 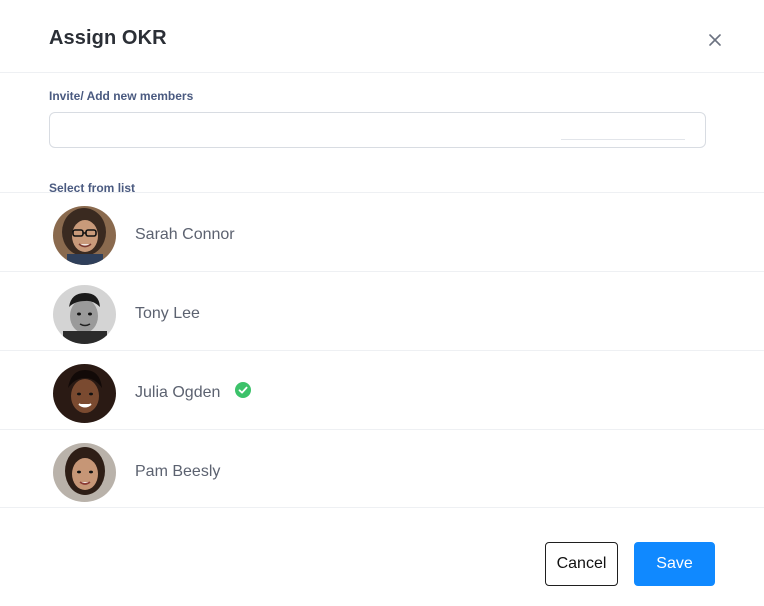 I want to click on member-name: Tony Lee, so click(x=167, y=313).